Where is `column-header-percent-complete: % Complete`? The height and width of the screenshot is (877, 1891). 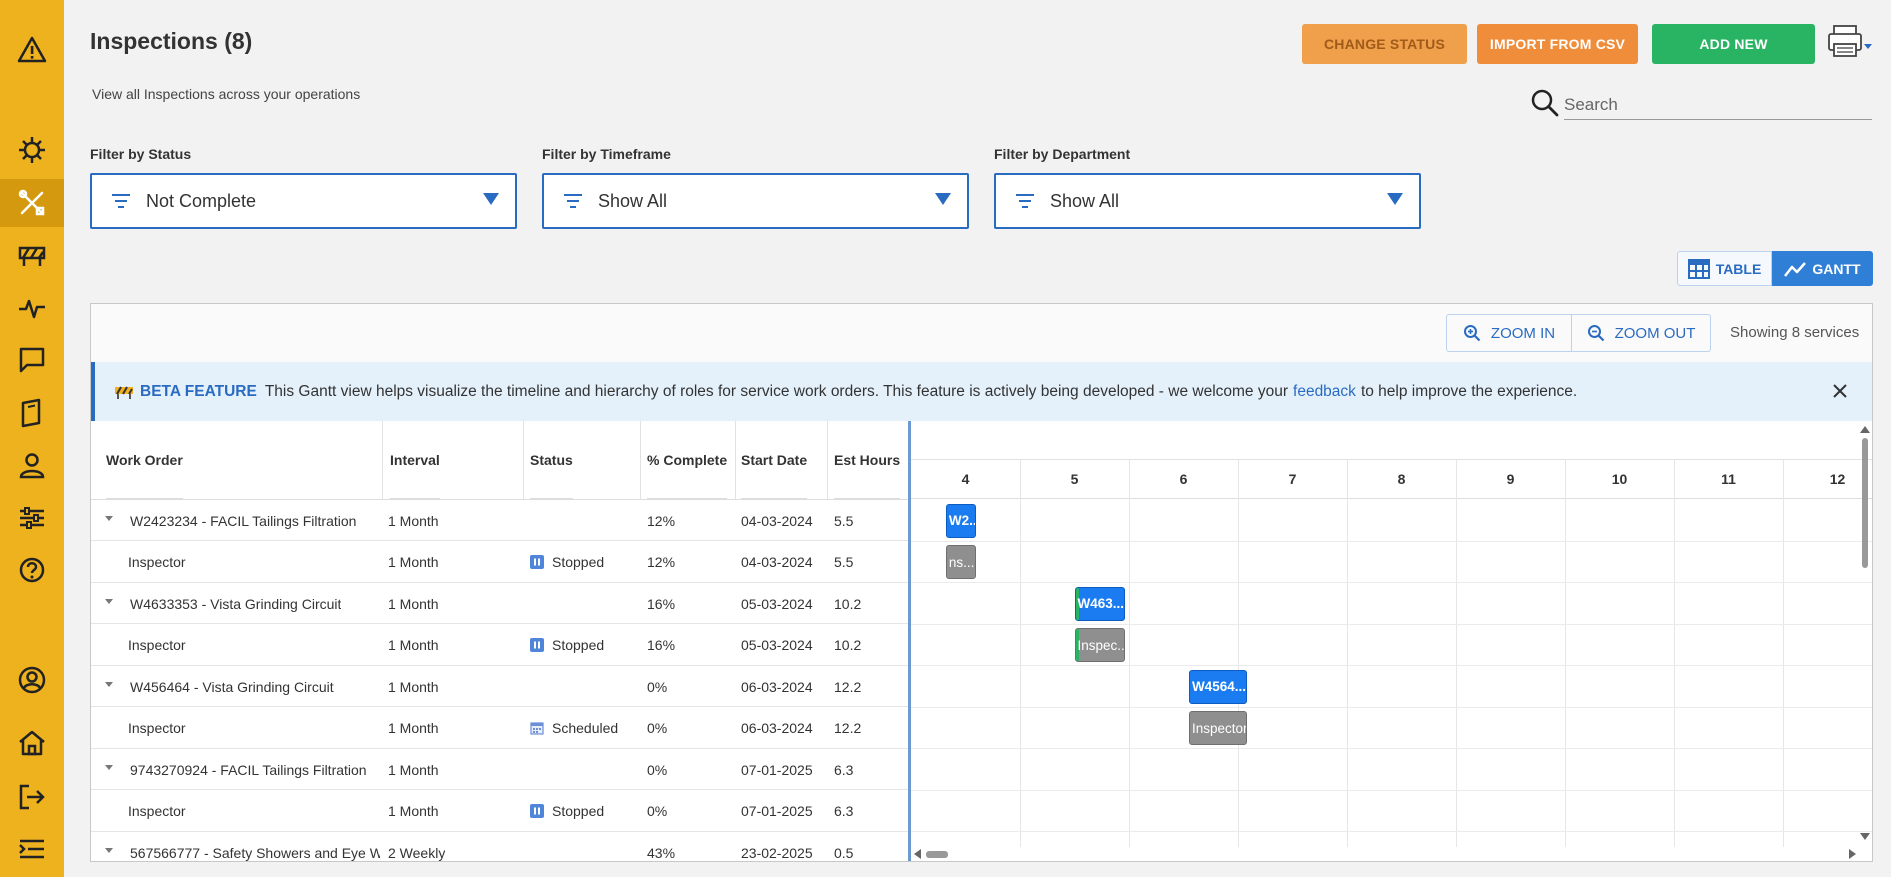
column-header-percent-complete: % Complete is located at coordinates (687, 460).